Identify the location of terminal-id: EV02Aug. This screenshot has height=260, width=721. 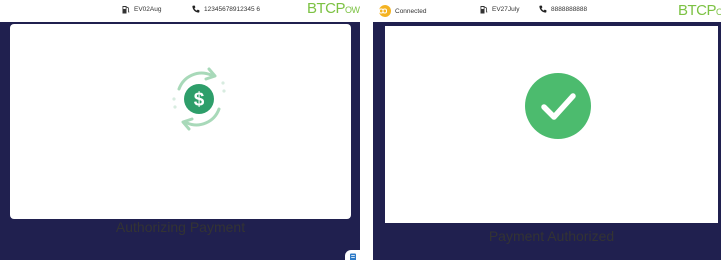
(141, 9).